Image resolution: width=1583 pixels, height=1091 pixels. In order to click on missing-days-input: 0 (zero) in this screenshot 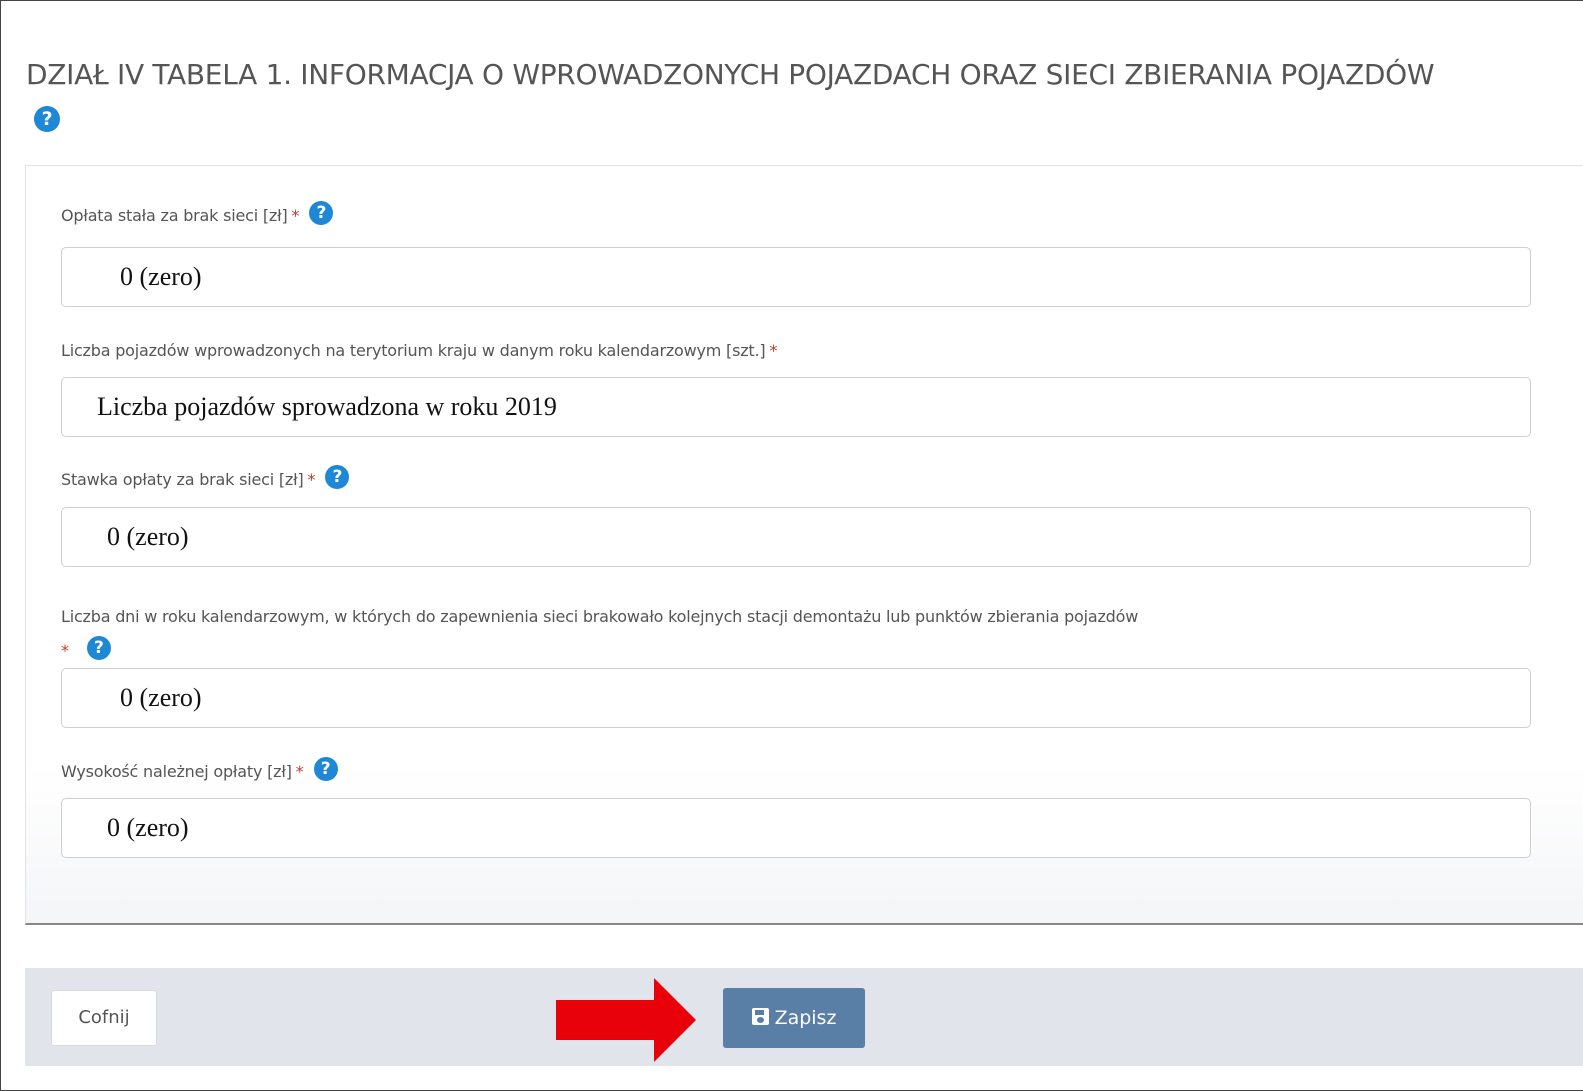, I will do `click(796, 698)`.